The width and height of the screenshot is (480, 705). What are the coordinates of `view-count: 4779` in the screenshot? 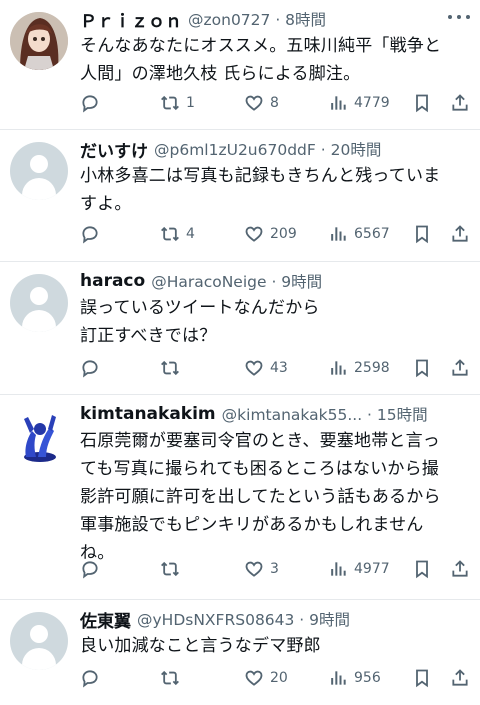 It's located at (372, 103).